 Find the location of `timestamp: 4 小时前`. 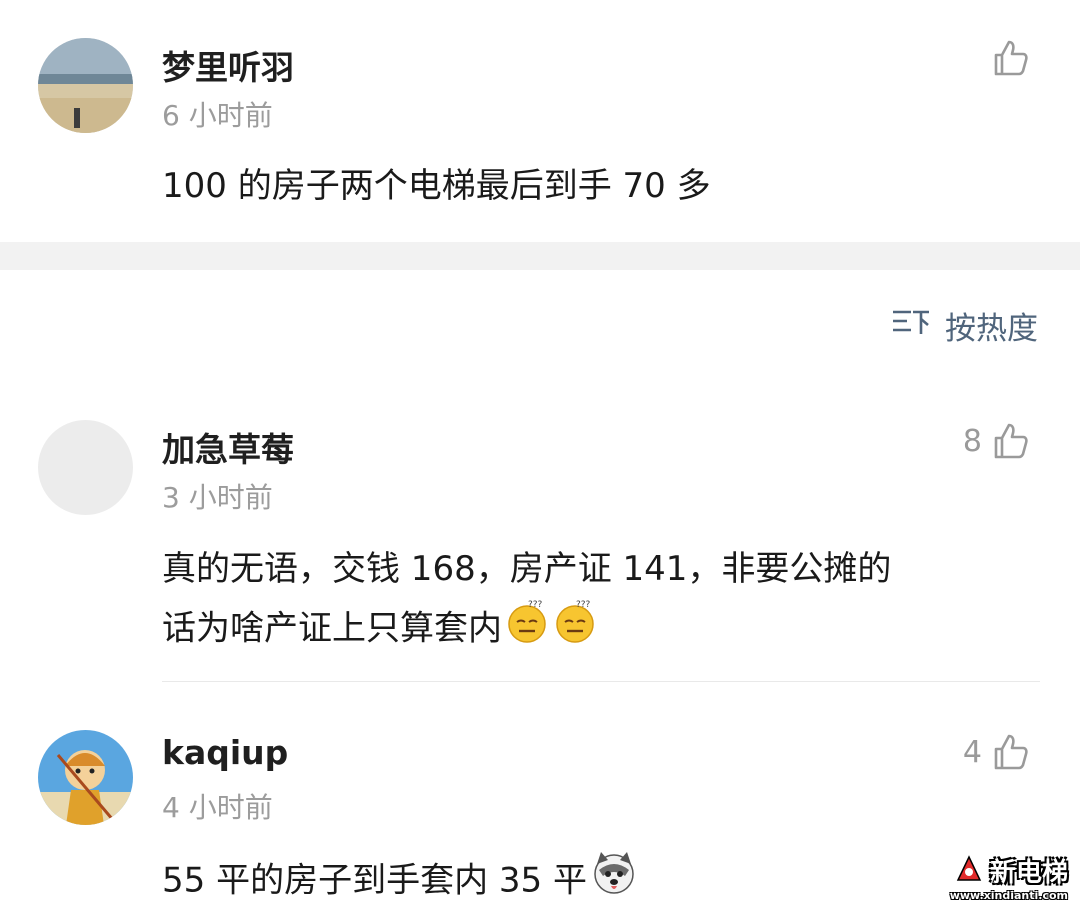

timestamp: 4 小时前 is located at coordinates (217, 807).